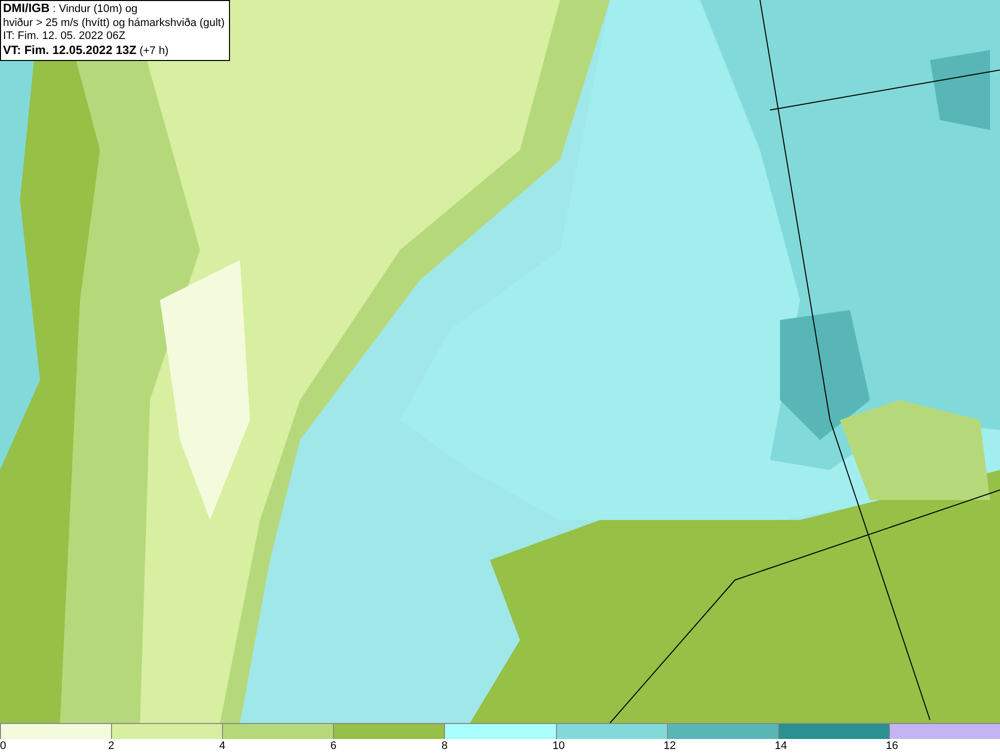  Describe the element at coordinates (670, 746) in the screenshot. I see `legend-label: 12` at that location.